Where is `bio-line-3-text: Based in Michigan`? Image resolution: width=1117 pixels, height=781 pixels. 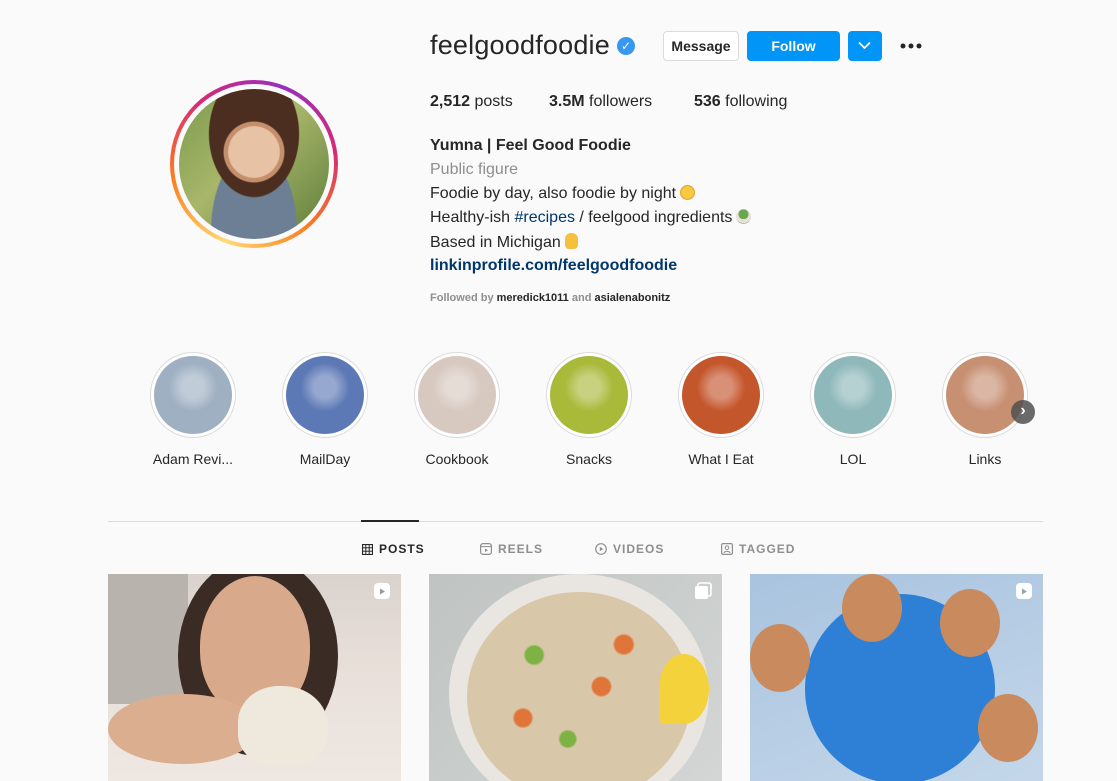 bio-line-3-text: Based in Michigan is located at coordinates (495, 242).